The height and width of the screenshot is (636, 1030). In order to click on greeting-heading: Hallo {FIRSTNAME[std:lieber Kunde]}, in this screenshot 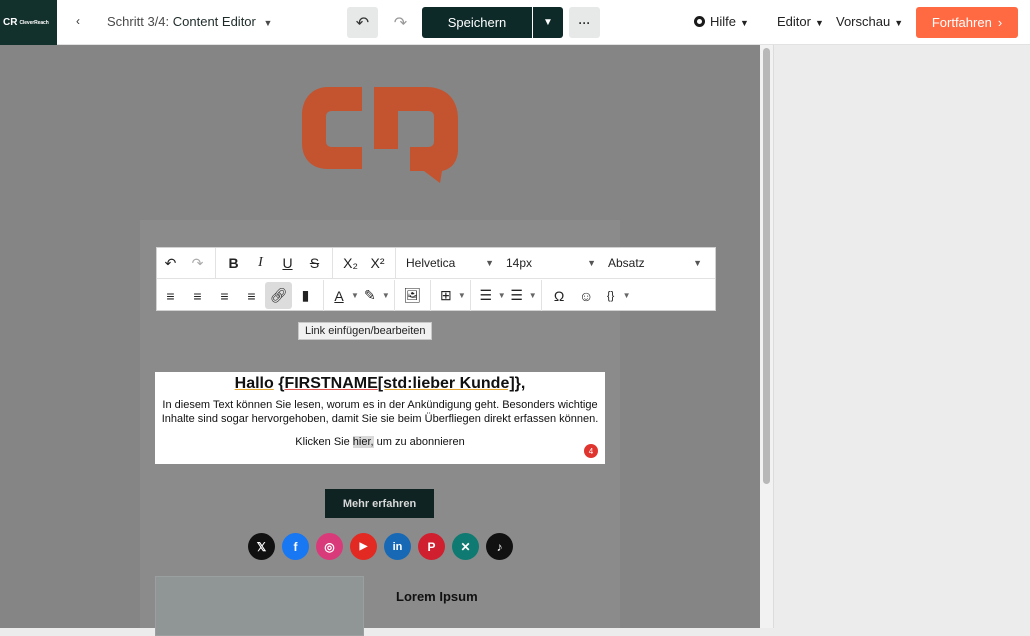, I will do `click(380, 384)`.